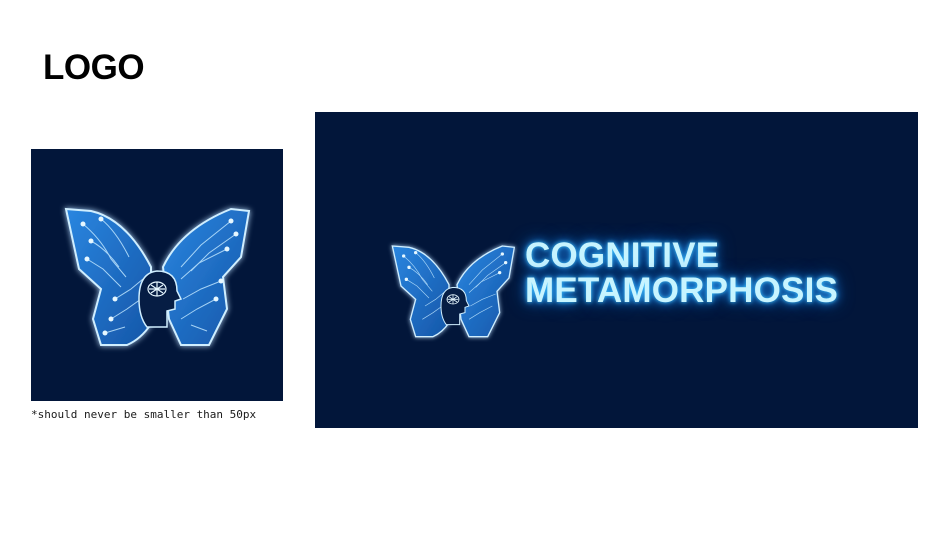  I want to click on size-note: *should never be smaller than 50px, so click(144, 414).